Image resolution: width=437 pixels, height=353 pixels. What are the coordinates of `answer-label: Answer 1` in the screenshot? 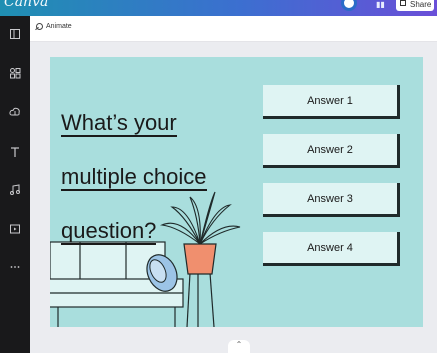 It's located at (330, 100).